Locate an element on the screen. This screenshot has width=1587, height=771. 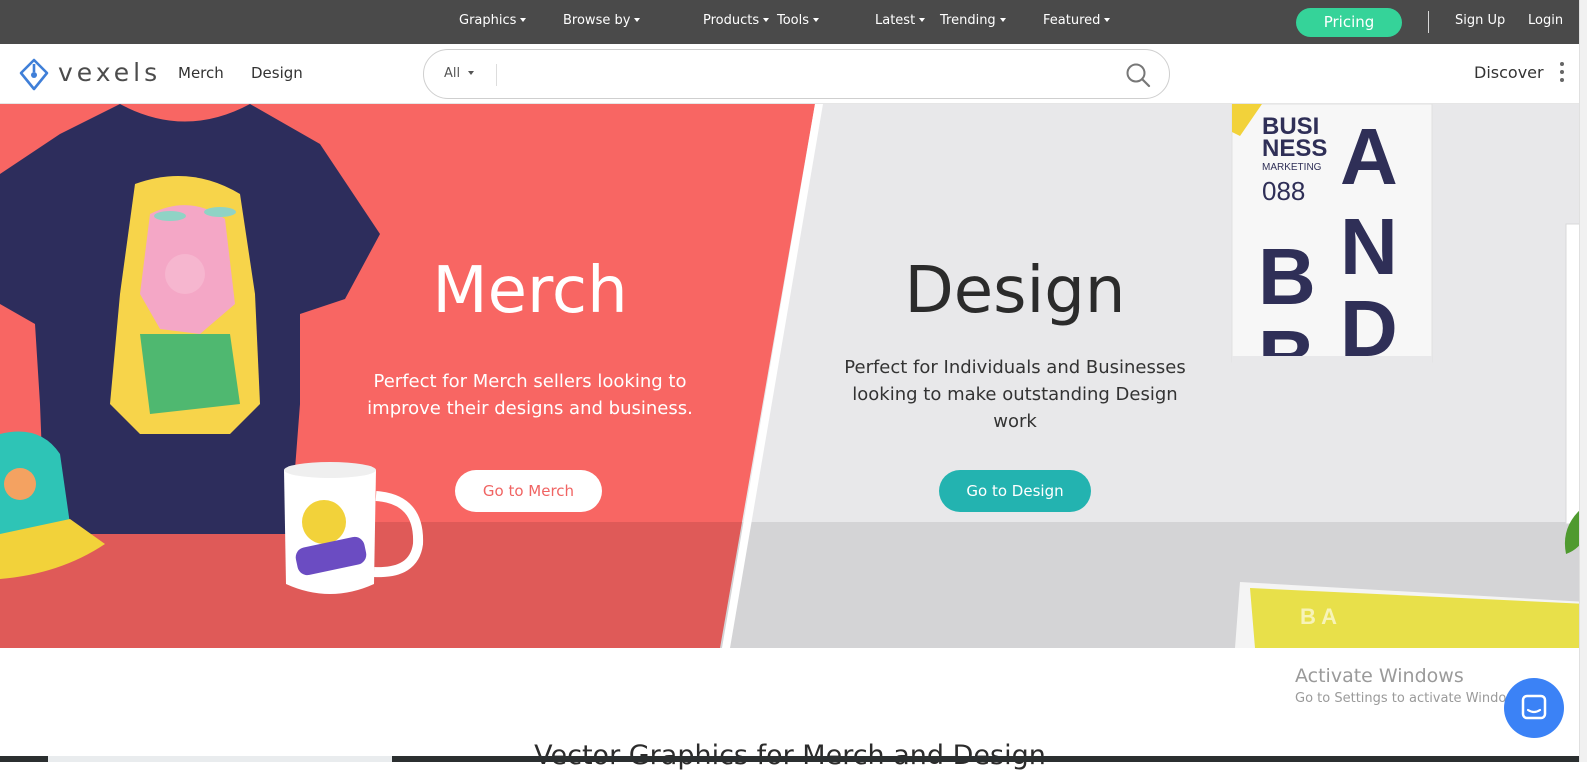
search-category-select: All is located at coordinates (459, 73).